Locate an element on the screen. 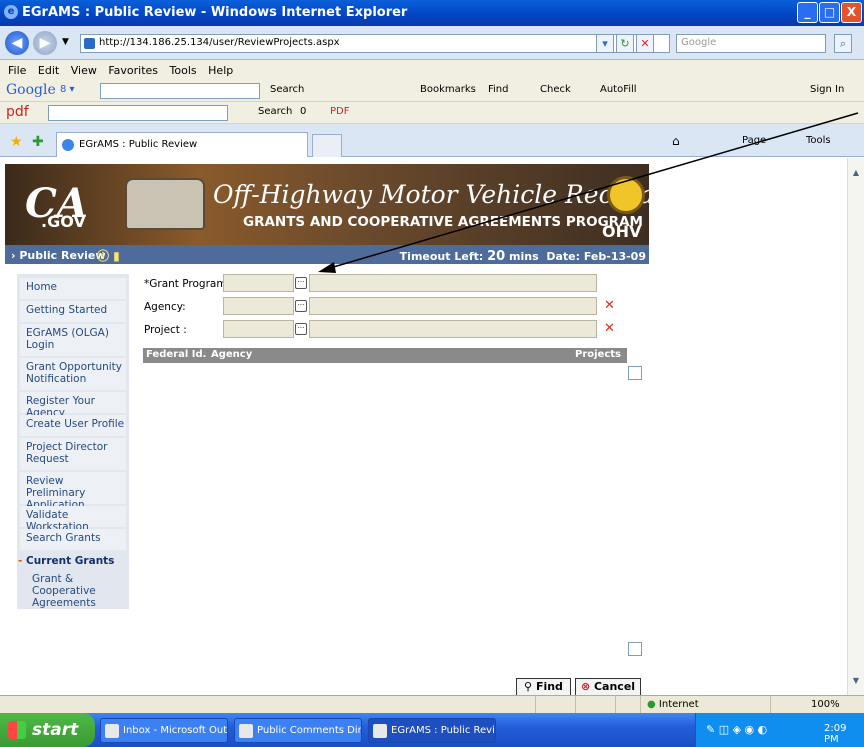 Image resolution: width=864 pixels, height=747 pixels. pdf-button: PDF is located at coordinates (339, 111).